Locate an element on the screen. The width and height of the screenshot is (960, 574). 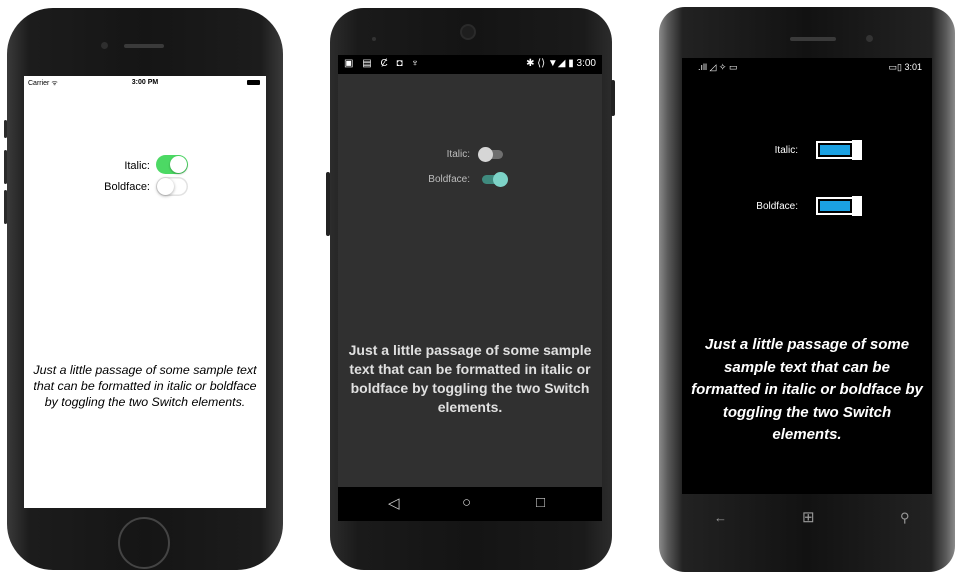
battery-icon is located at coordinates (253, 82).